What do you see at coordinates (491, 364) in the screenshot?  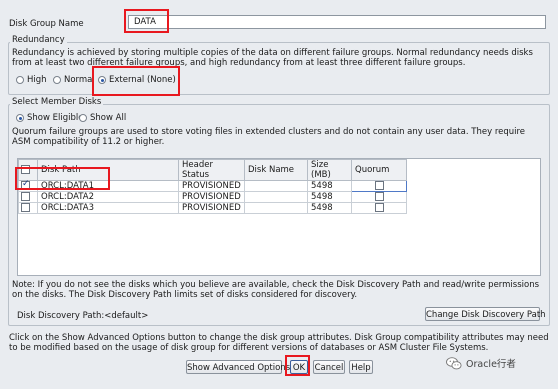 I see `watermark-text: Oracle行者` at bounding box center [491, 364].